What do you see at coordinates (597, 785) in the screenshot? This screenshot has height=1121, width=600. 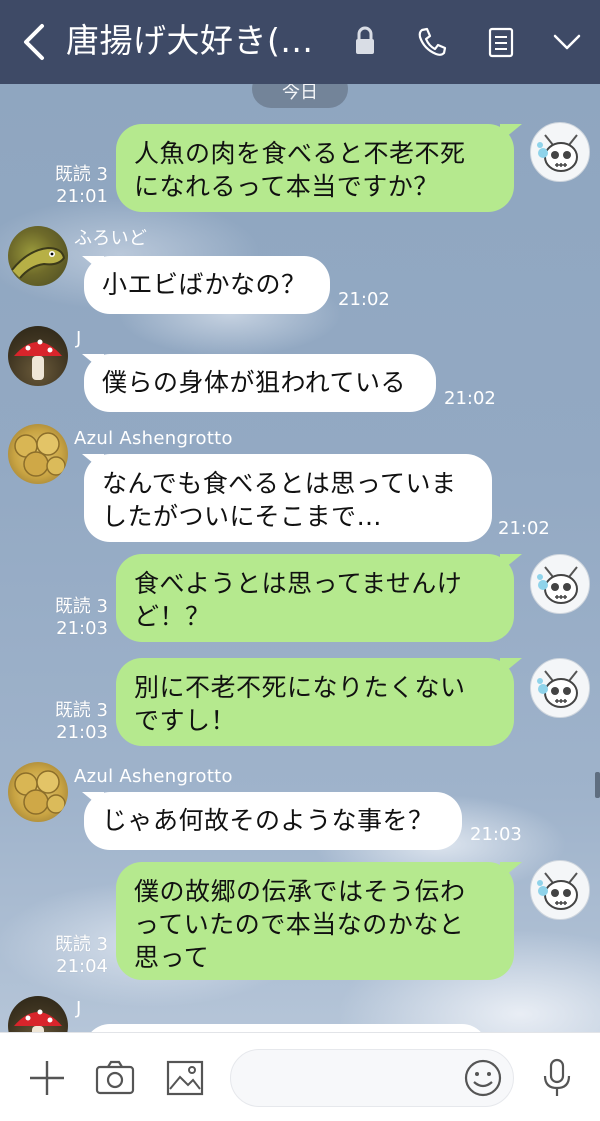 I see `scrollbar-thumb` at bounding box center [597, 785].